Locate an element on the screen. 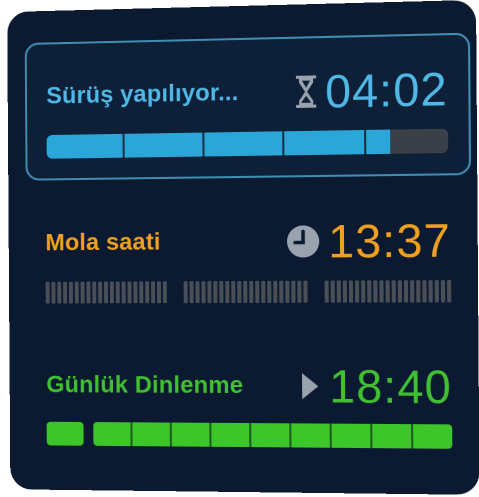 The image size is (479, 497). rest-time: 18:40 is located at coordinates (390, 386).